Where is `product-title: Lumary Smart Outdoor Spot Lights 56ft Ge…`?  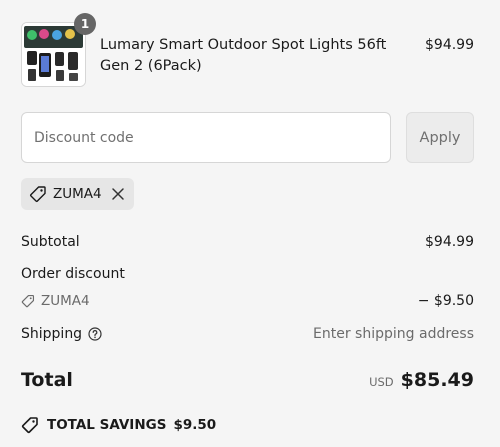 product-title: Lumary Smart Outdoor Spot Lights 56ft Ge… is located at coordinates (243, 55).